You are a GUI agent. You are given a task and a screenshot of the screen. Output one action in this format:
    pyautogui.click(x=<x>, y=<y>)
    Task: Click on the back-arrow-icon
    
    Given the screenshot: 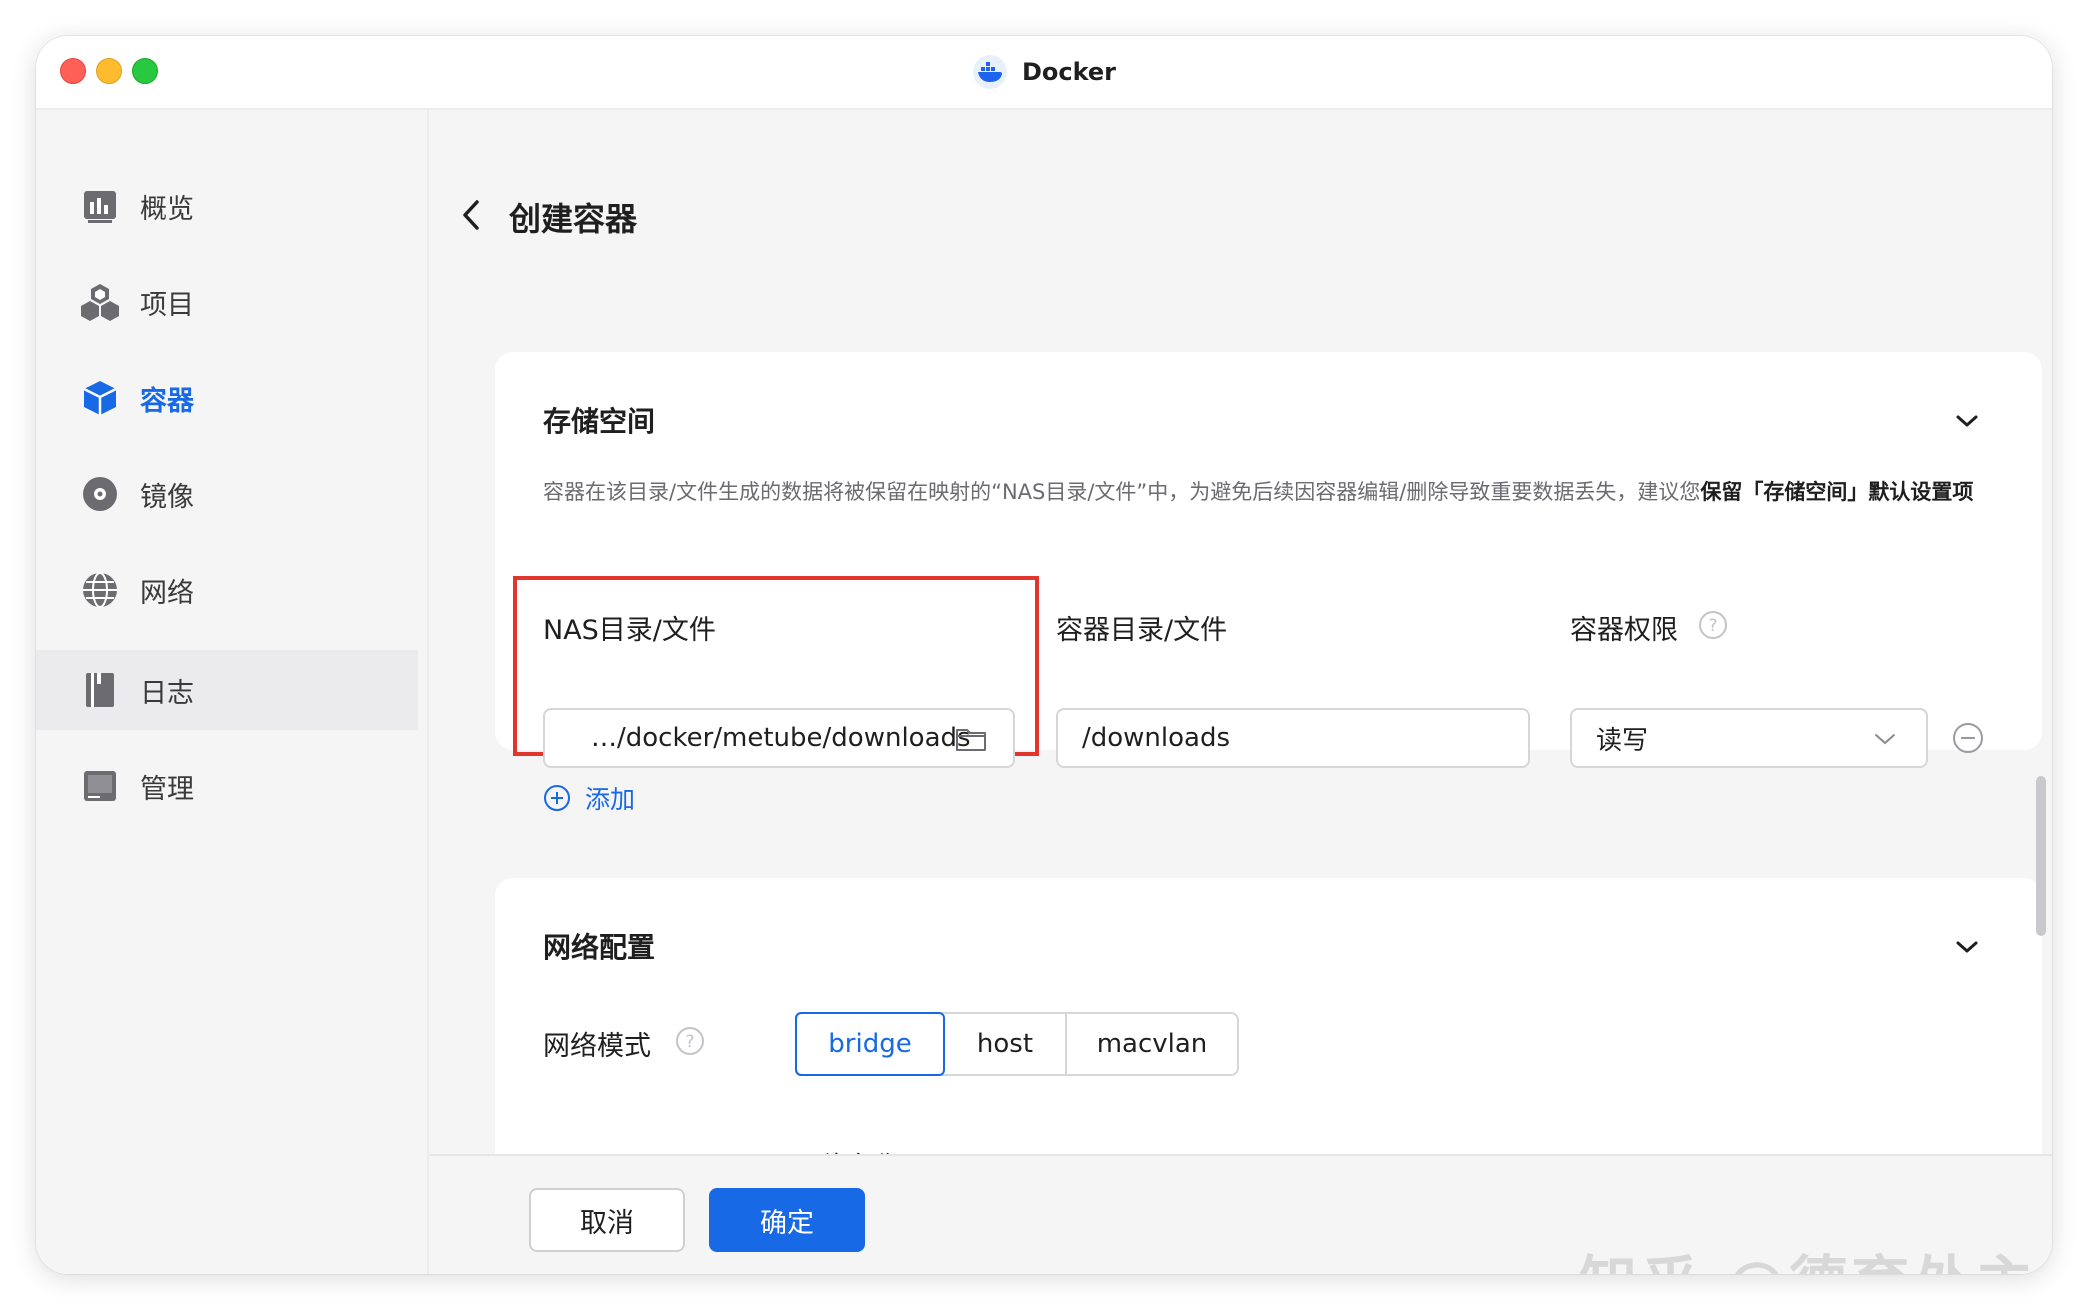 What is the action you would take?
    pyautogui.click(x=471, y=215)
    